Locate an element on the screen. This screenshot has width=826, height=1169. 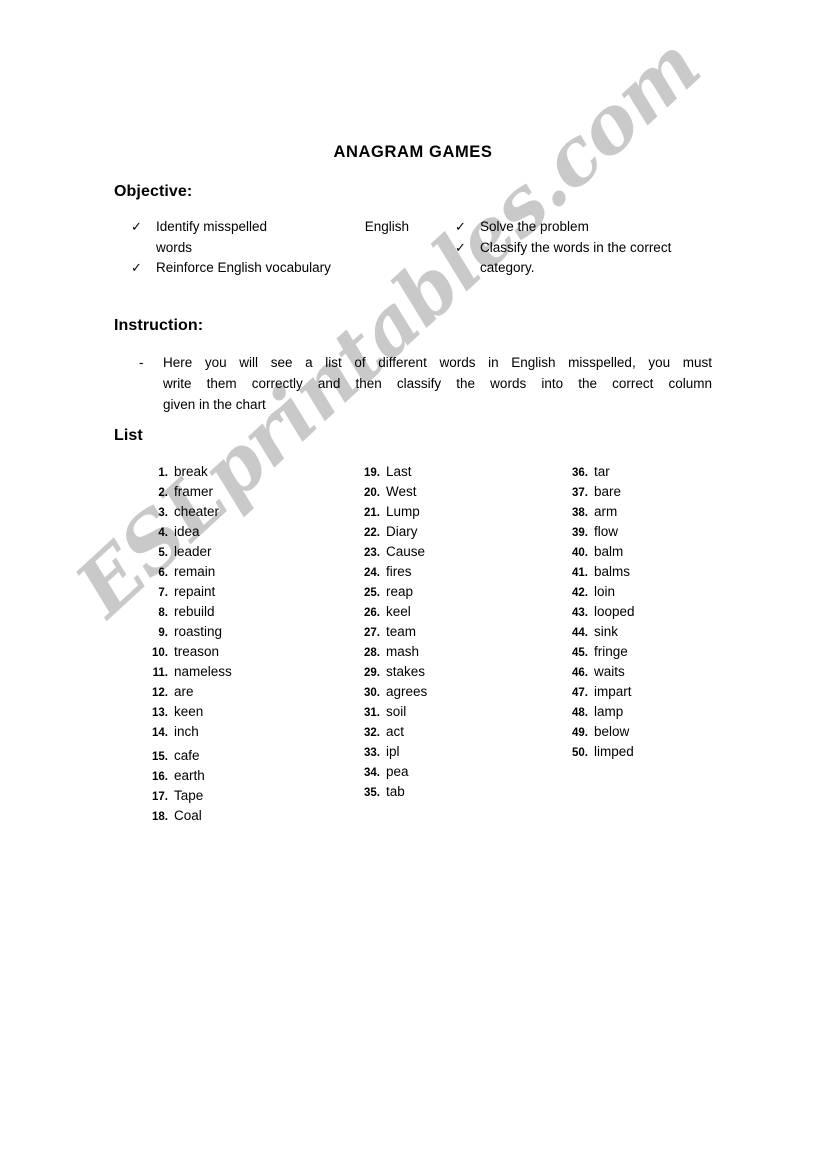
list-item: 32. act is located at coordinates (455, 732).